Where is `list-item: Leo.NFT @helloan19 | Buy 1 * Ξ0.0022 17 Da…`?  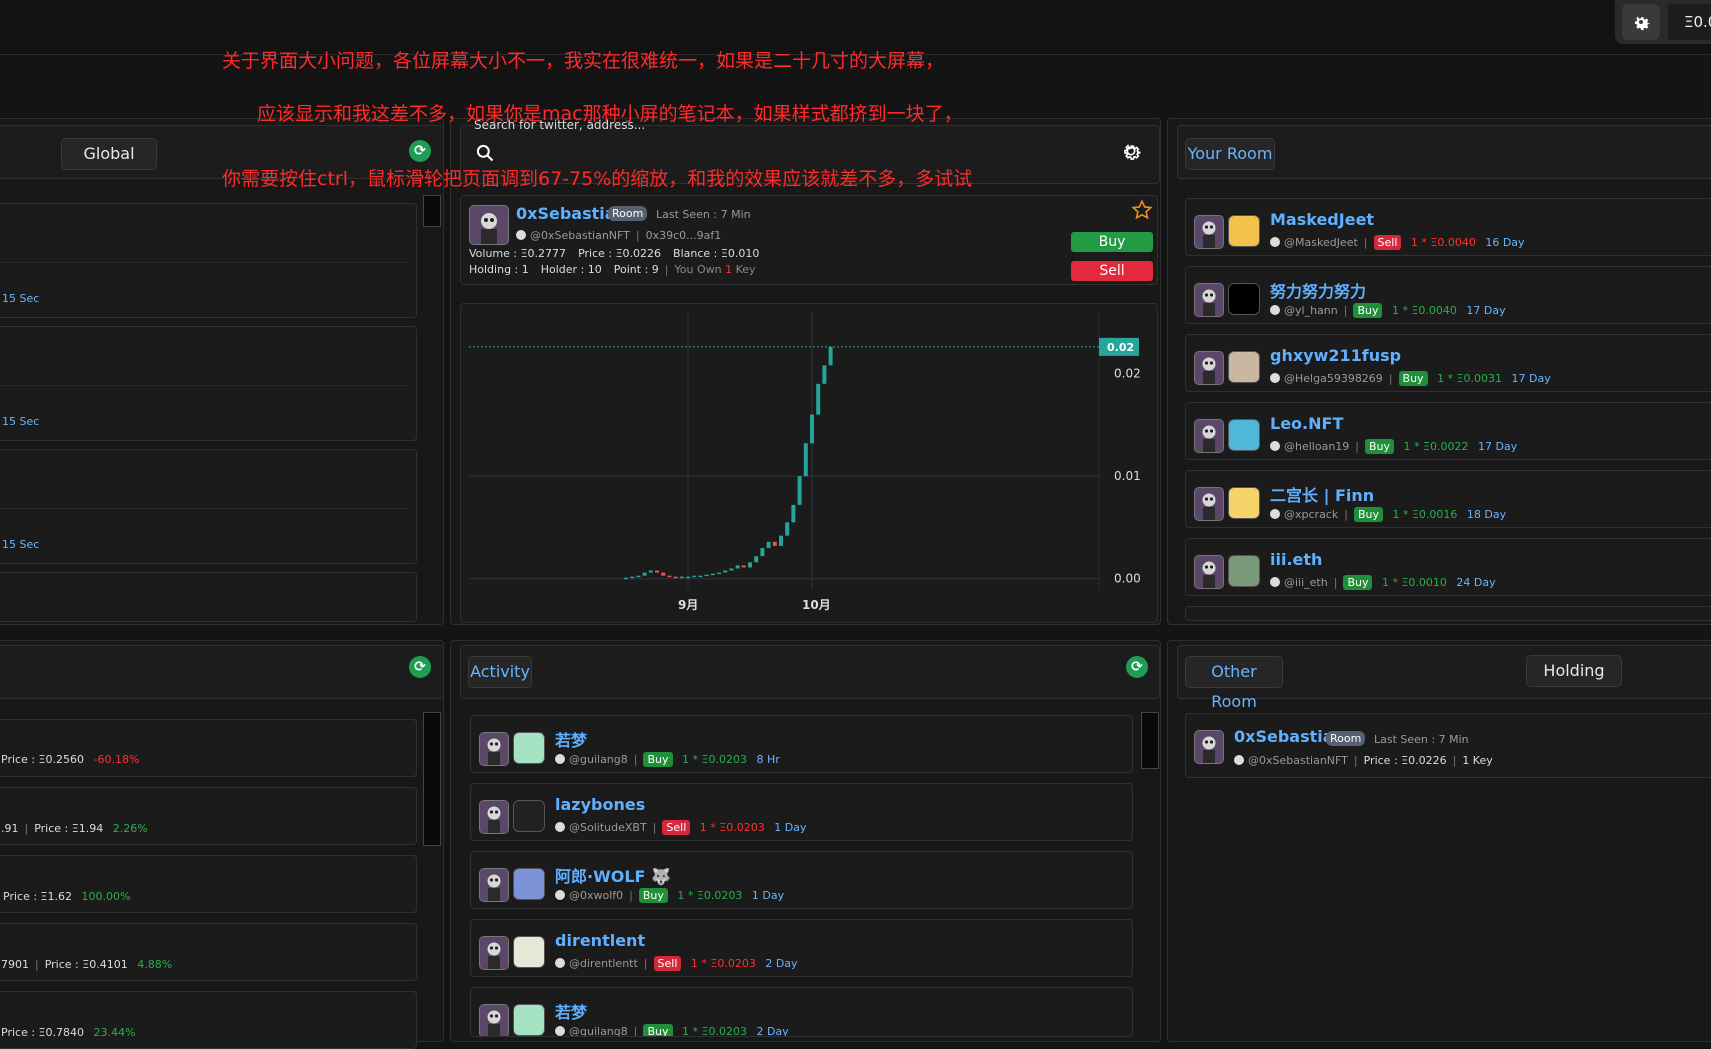 list-item: Leo.NFT @helloan19 | Buy 1 * Ξ0.0022 17 Da… is located at coordinates (1448, 431).